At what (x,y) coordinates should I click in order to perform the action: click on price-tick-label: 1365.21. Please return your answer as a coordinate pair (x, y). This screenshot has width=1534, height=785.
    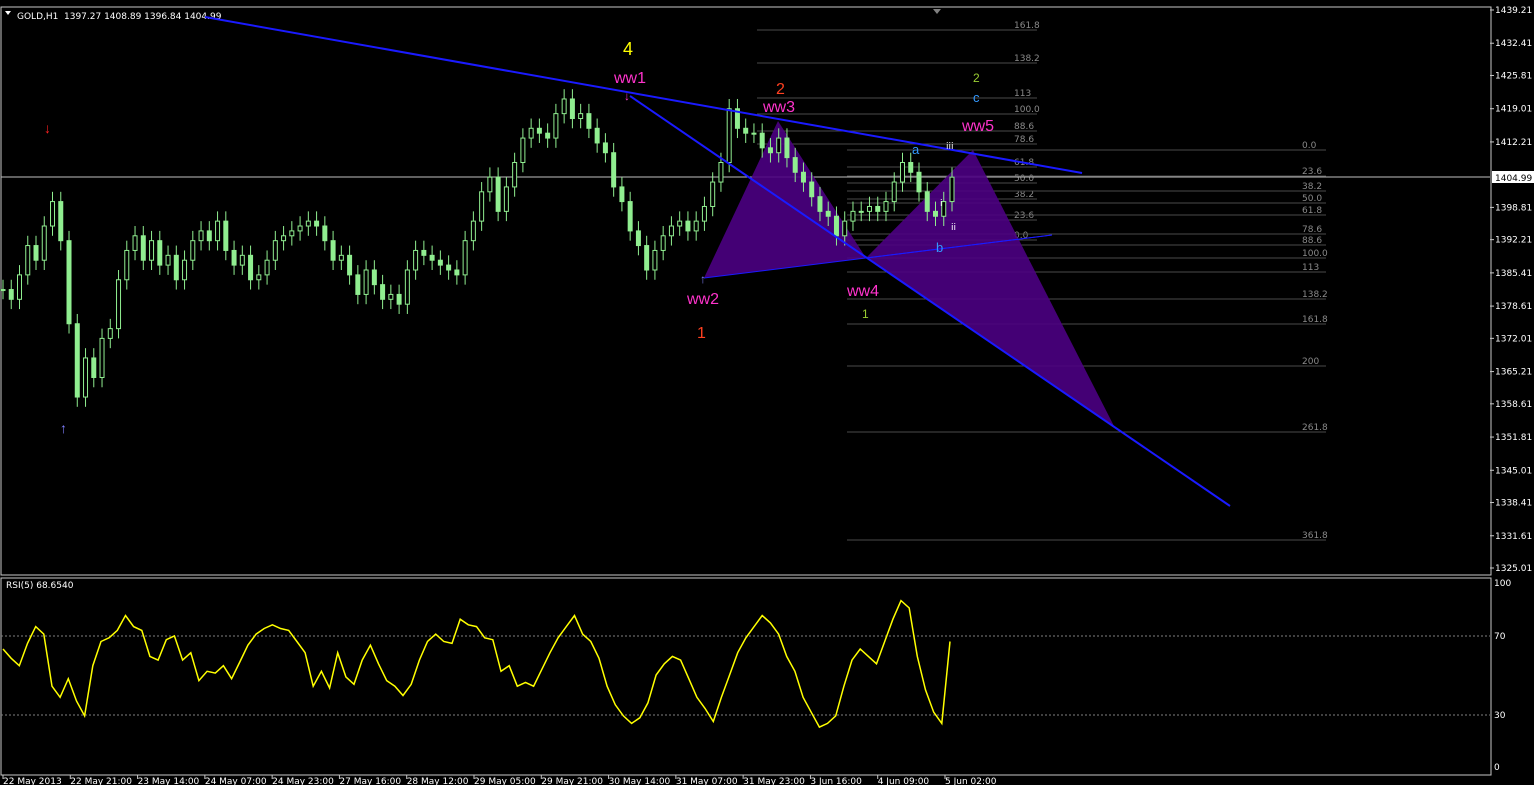
    Looking at the image, I should click on (1513, 373).